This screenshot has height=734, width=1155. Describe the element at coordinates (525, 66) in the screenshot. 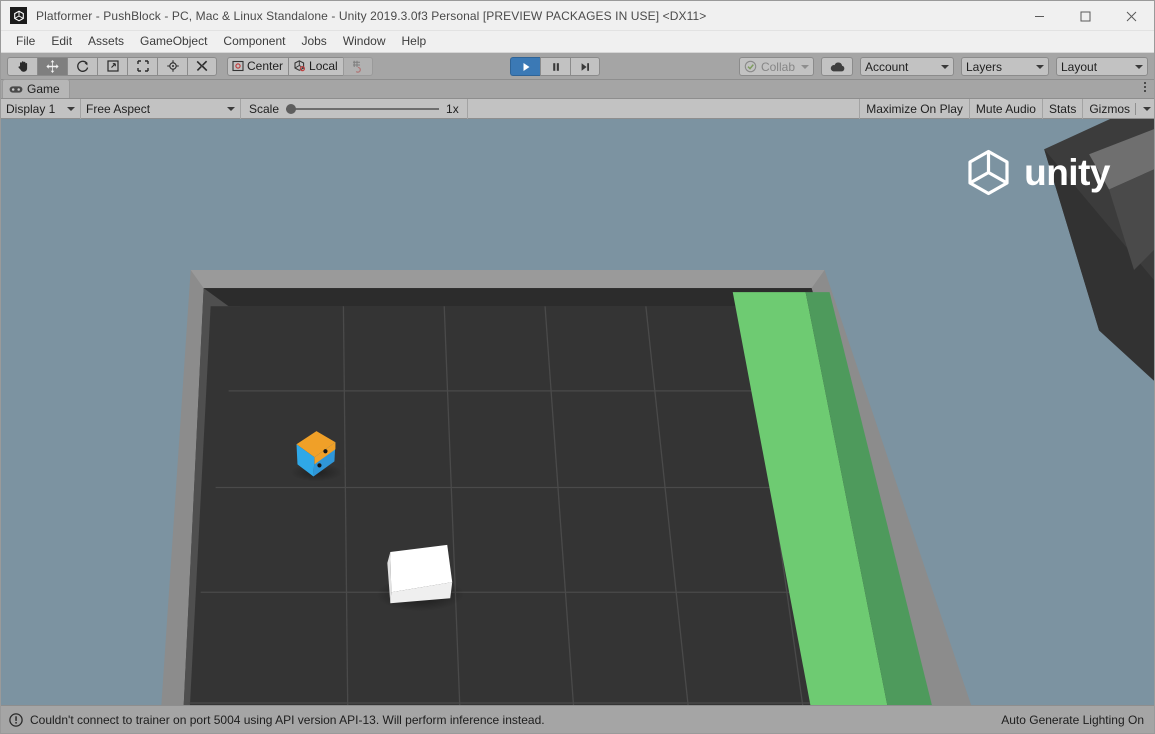

I see `play-button` at that location.